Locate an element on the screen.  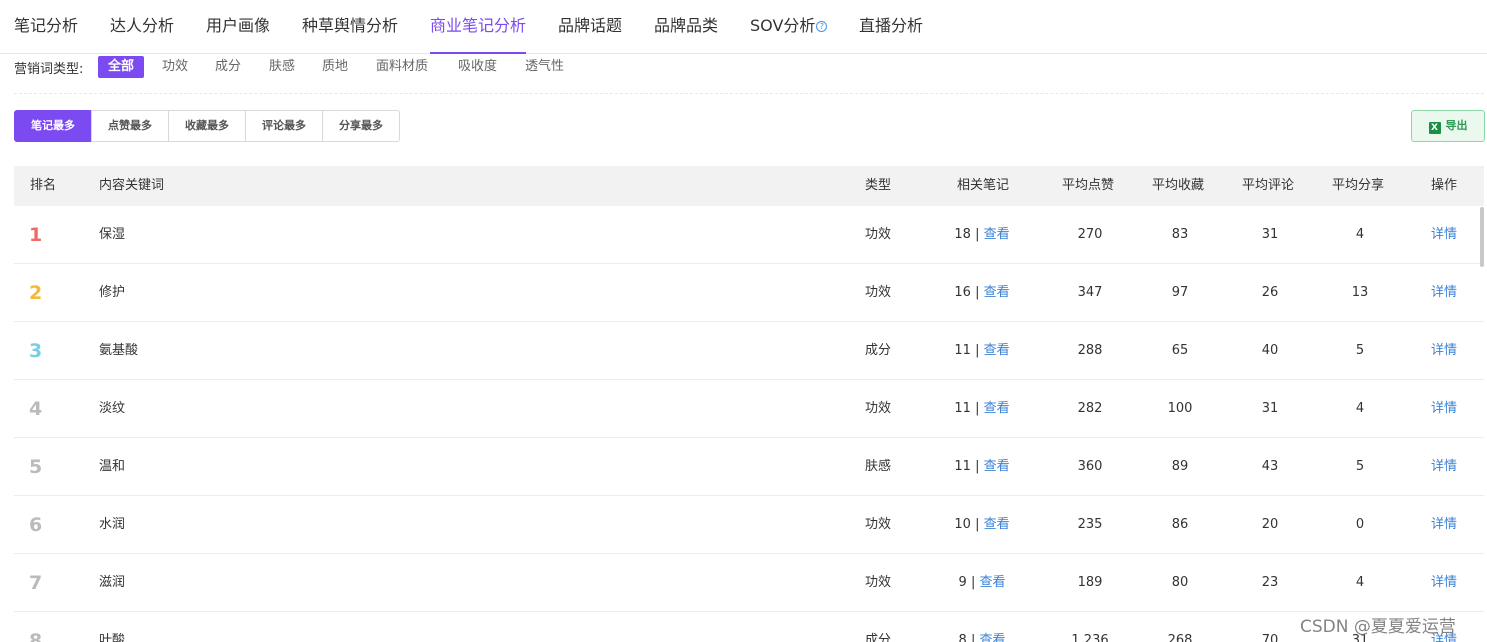
tab-kol-analysis: 达人分析 is located at coordinates (142, 27).